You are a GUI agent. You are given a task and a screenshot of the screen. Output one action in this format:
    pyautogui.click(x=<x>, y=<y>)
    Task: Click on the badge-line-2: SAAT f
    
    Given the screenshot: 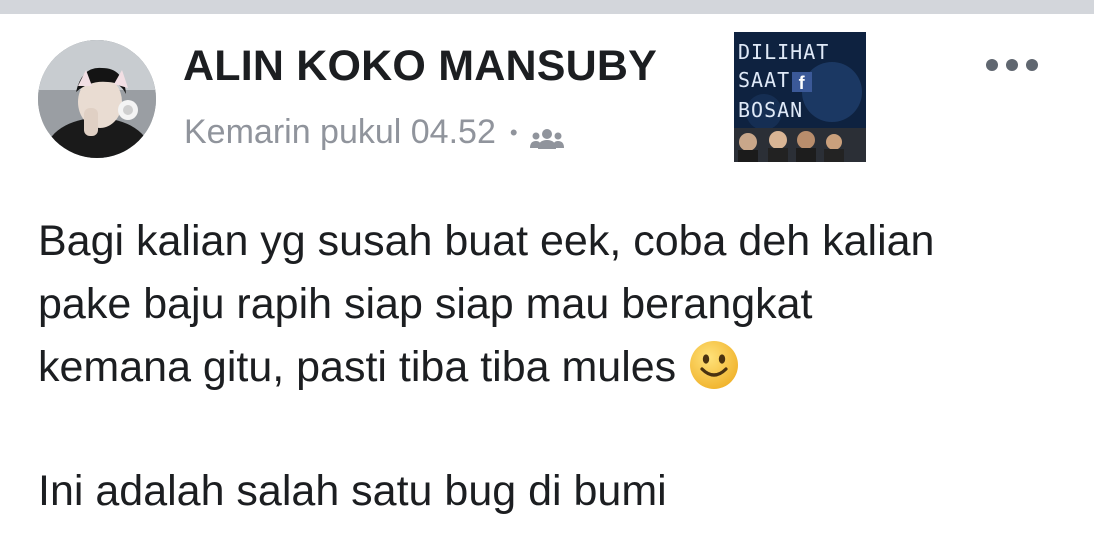 What is the action you would take?
    pyautogui.click(x=775, y=80)
    